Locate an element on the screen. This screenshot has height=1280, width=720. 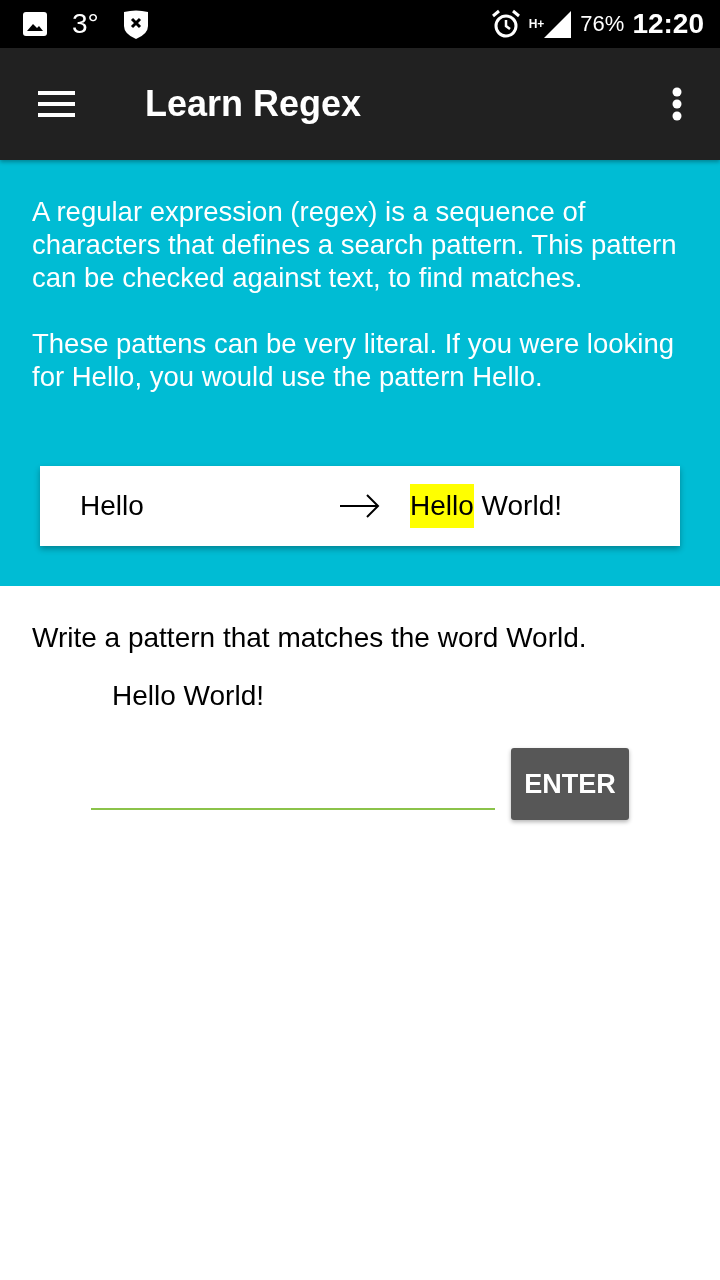
exercise-subject-text: Hello World! is located at coordinates (188, 696).